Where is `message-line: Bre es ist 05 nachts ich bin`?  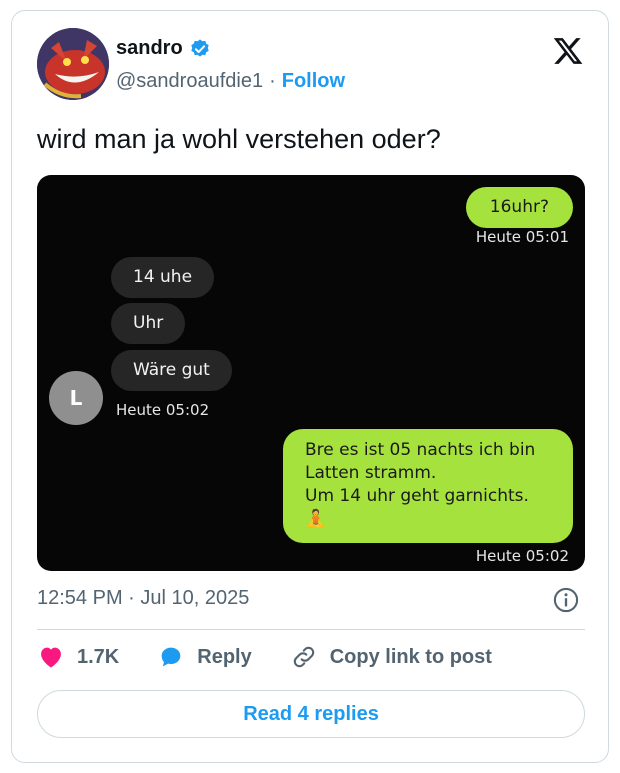 message-line: Bre es ist 05 nachts ich bin is located at coordinates (420, 450).